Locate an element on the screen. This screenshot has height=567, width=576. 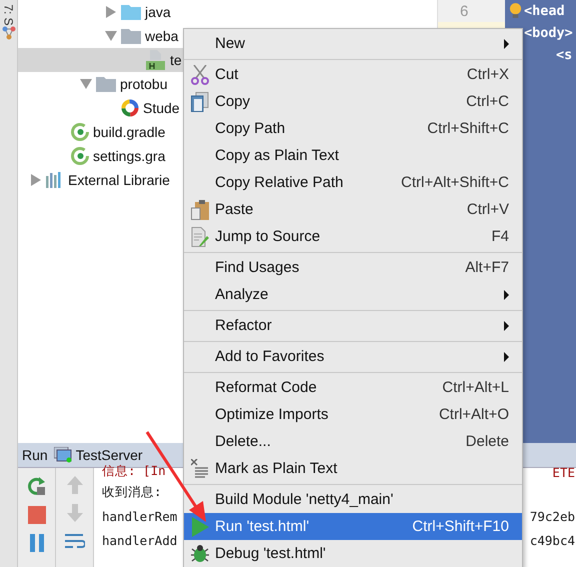
console-text: handlerAdd is located at coordinates (140, 540).